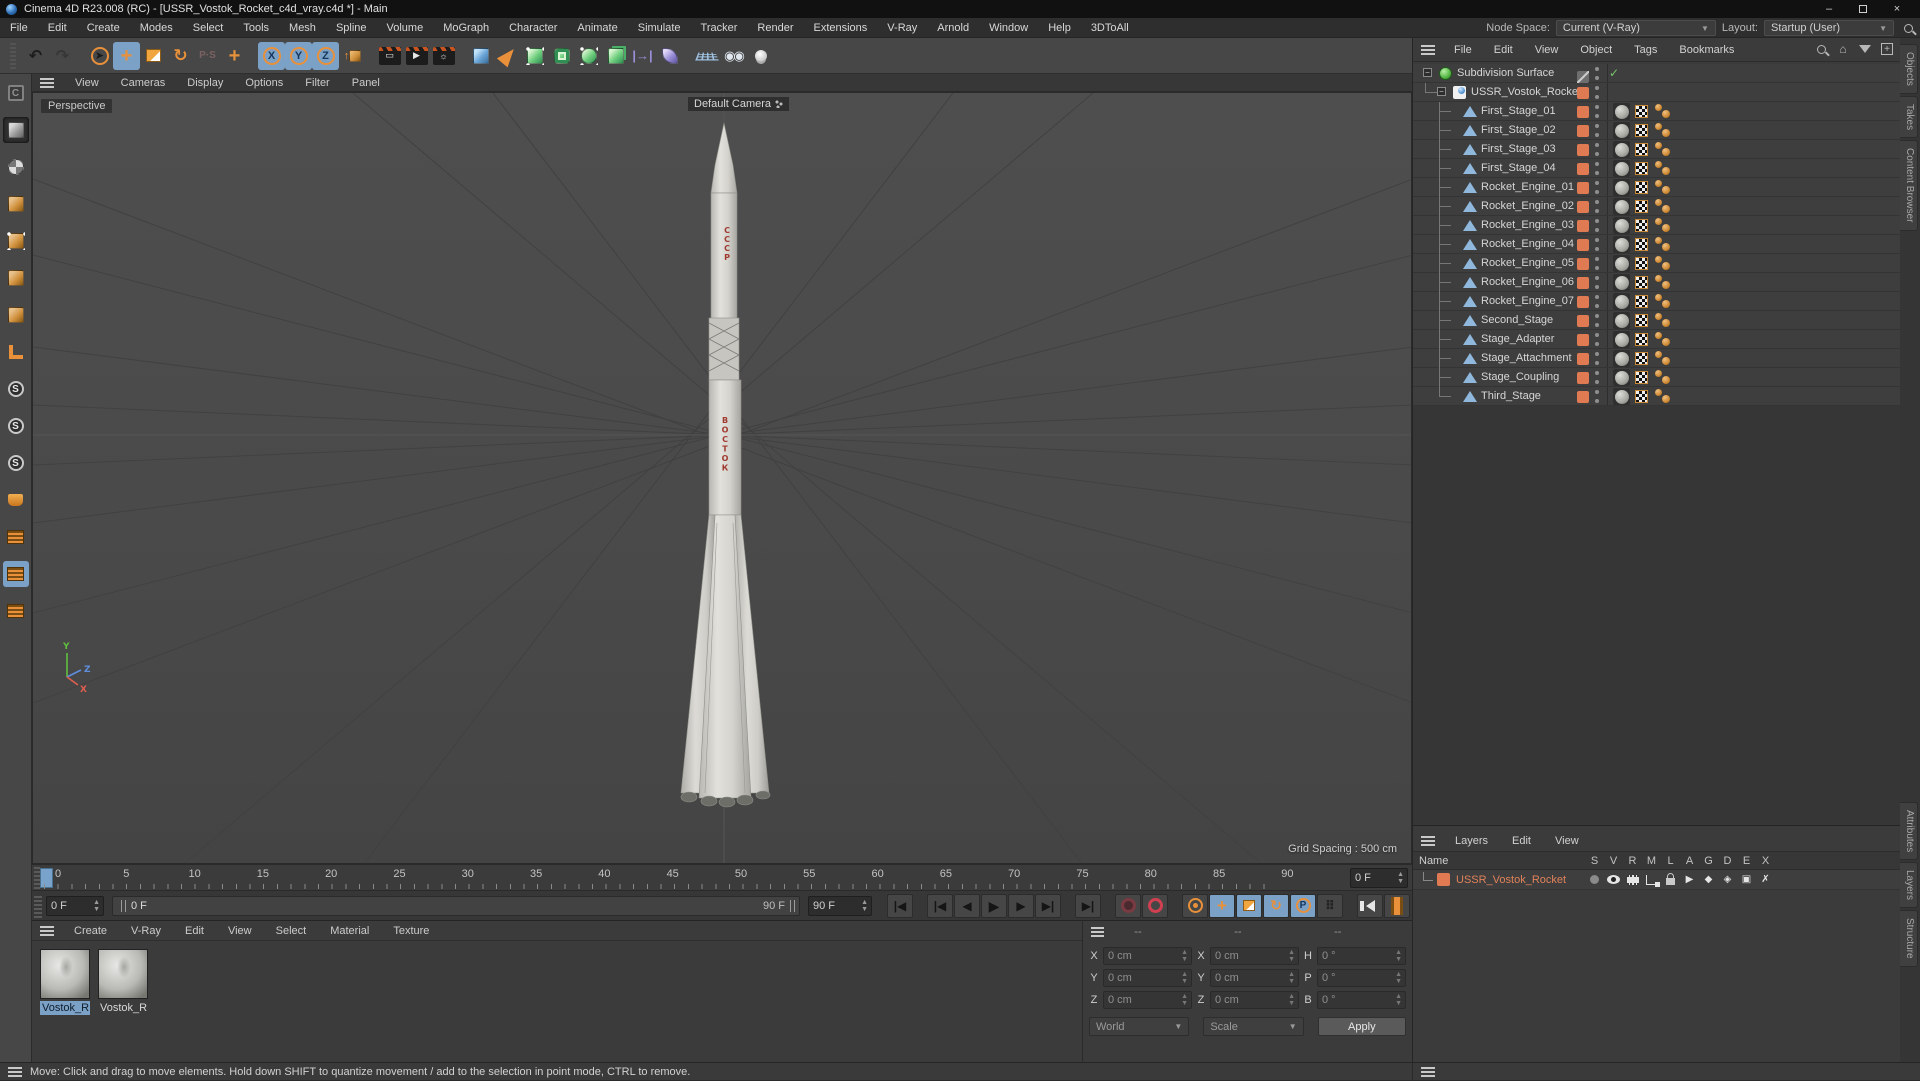 The image size is (1920, 1081). I want to click on snap-auto-icon: S, so click(16, 426).